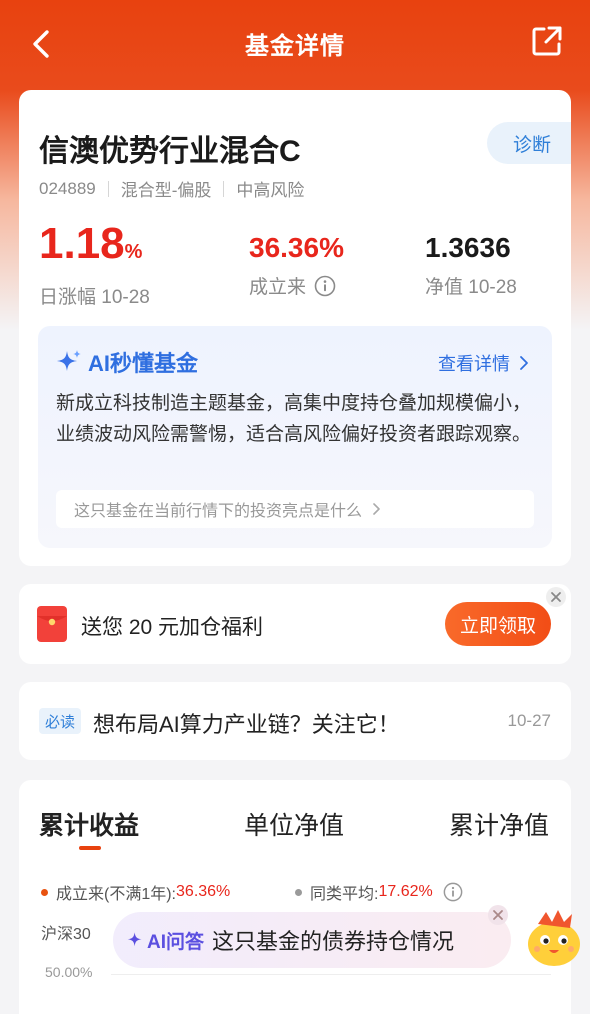  I want to click on fund-code: 024889, so click(67, 188).